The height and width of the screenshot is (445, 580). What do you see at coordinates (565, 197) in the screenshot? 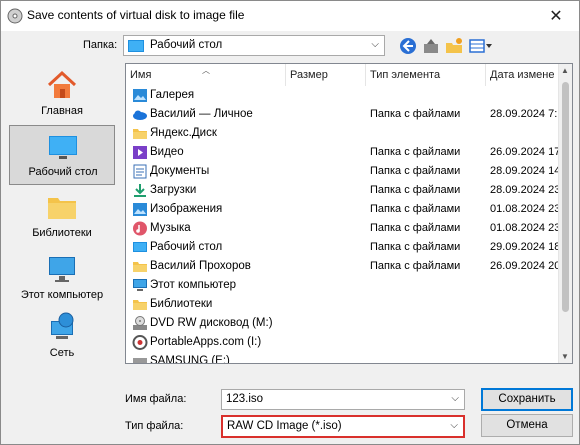
I see `scroll-thumb` at bounding box center [565, 197].